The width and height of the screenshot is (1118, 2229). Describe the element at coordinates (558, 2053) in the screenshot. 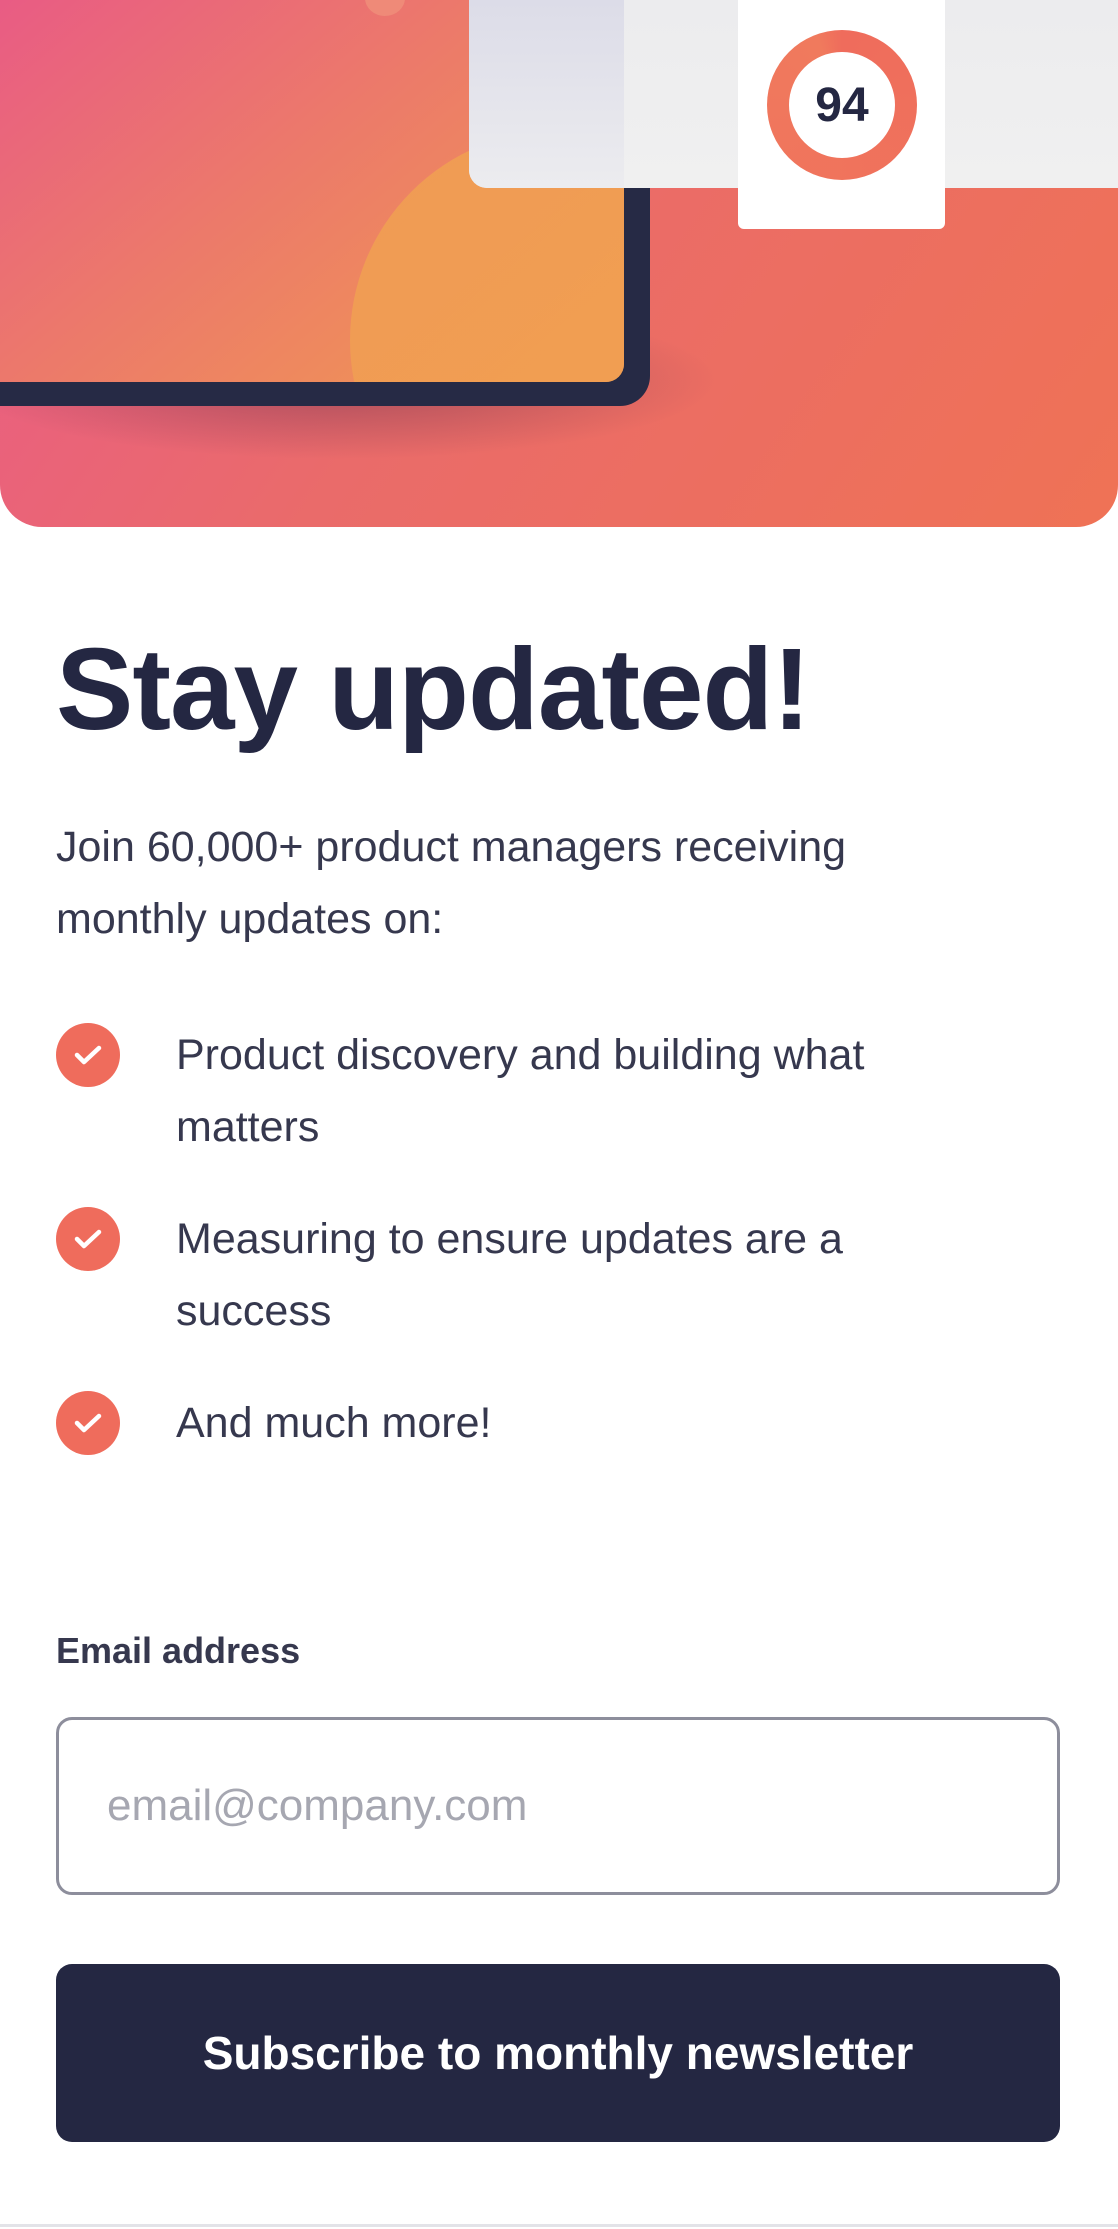

I see `subscribe-button: Subscribe to monthly newsletter` at that location.